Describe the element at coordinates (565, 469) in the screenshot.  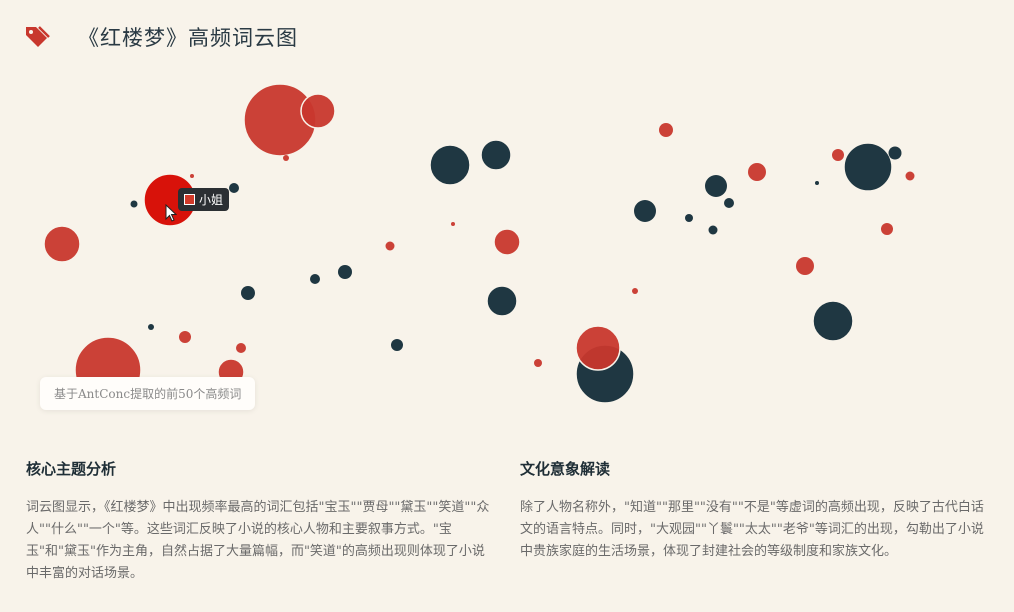
I see `section-title: 文化意象解读` at that location.